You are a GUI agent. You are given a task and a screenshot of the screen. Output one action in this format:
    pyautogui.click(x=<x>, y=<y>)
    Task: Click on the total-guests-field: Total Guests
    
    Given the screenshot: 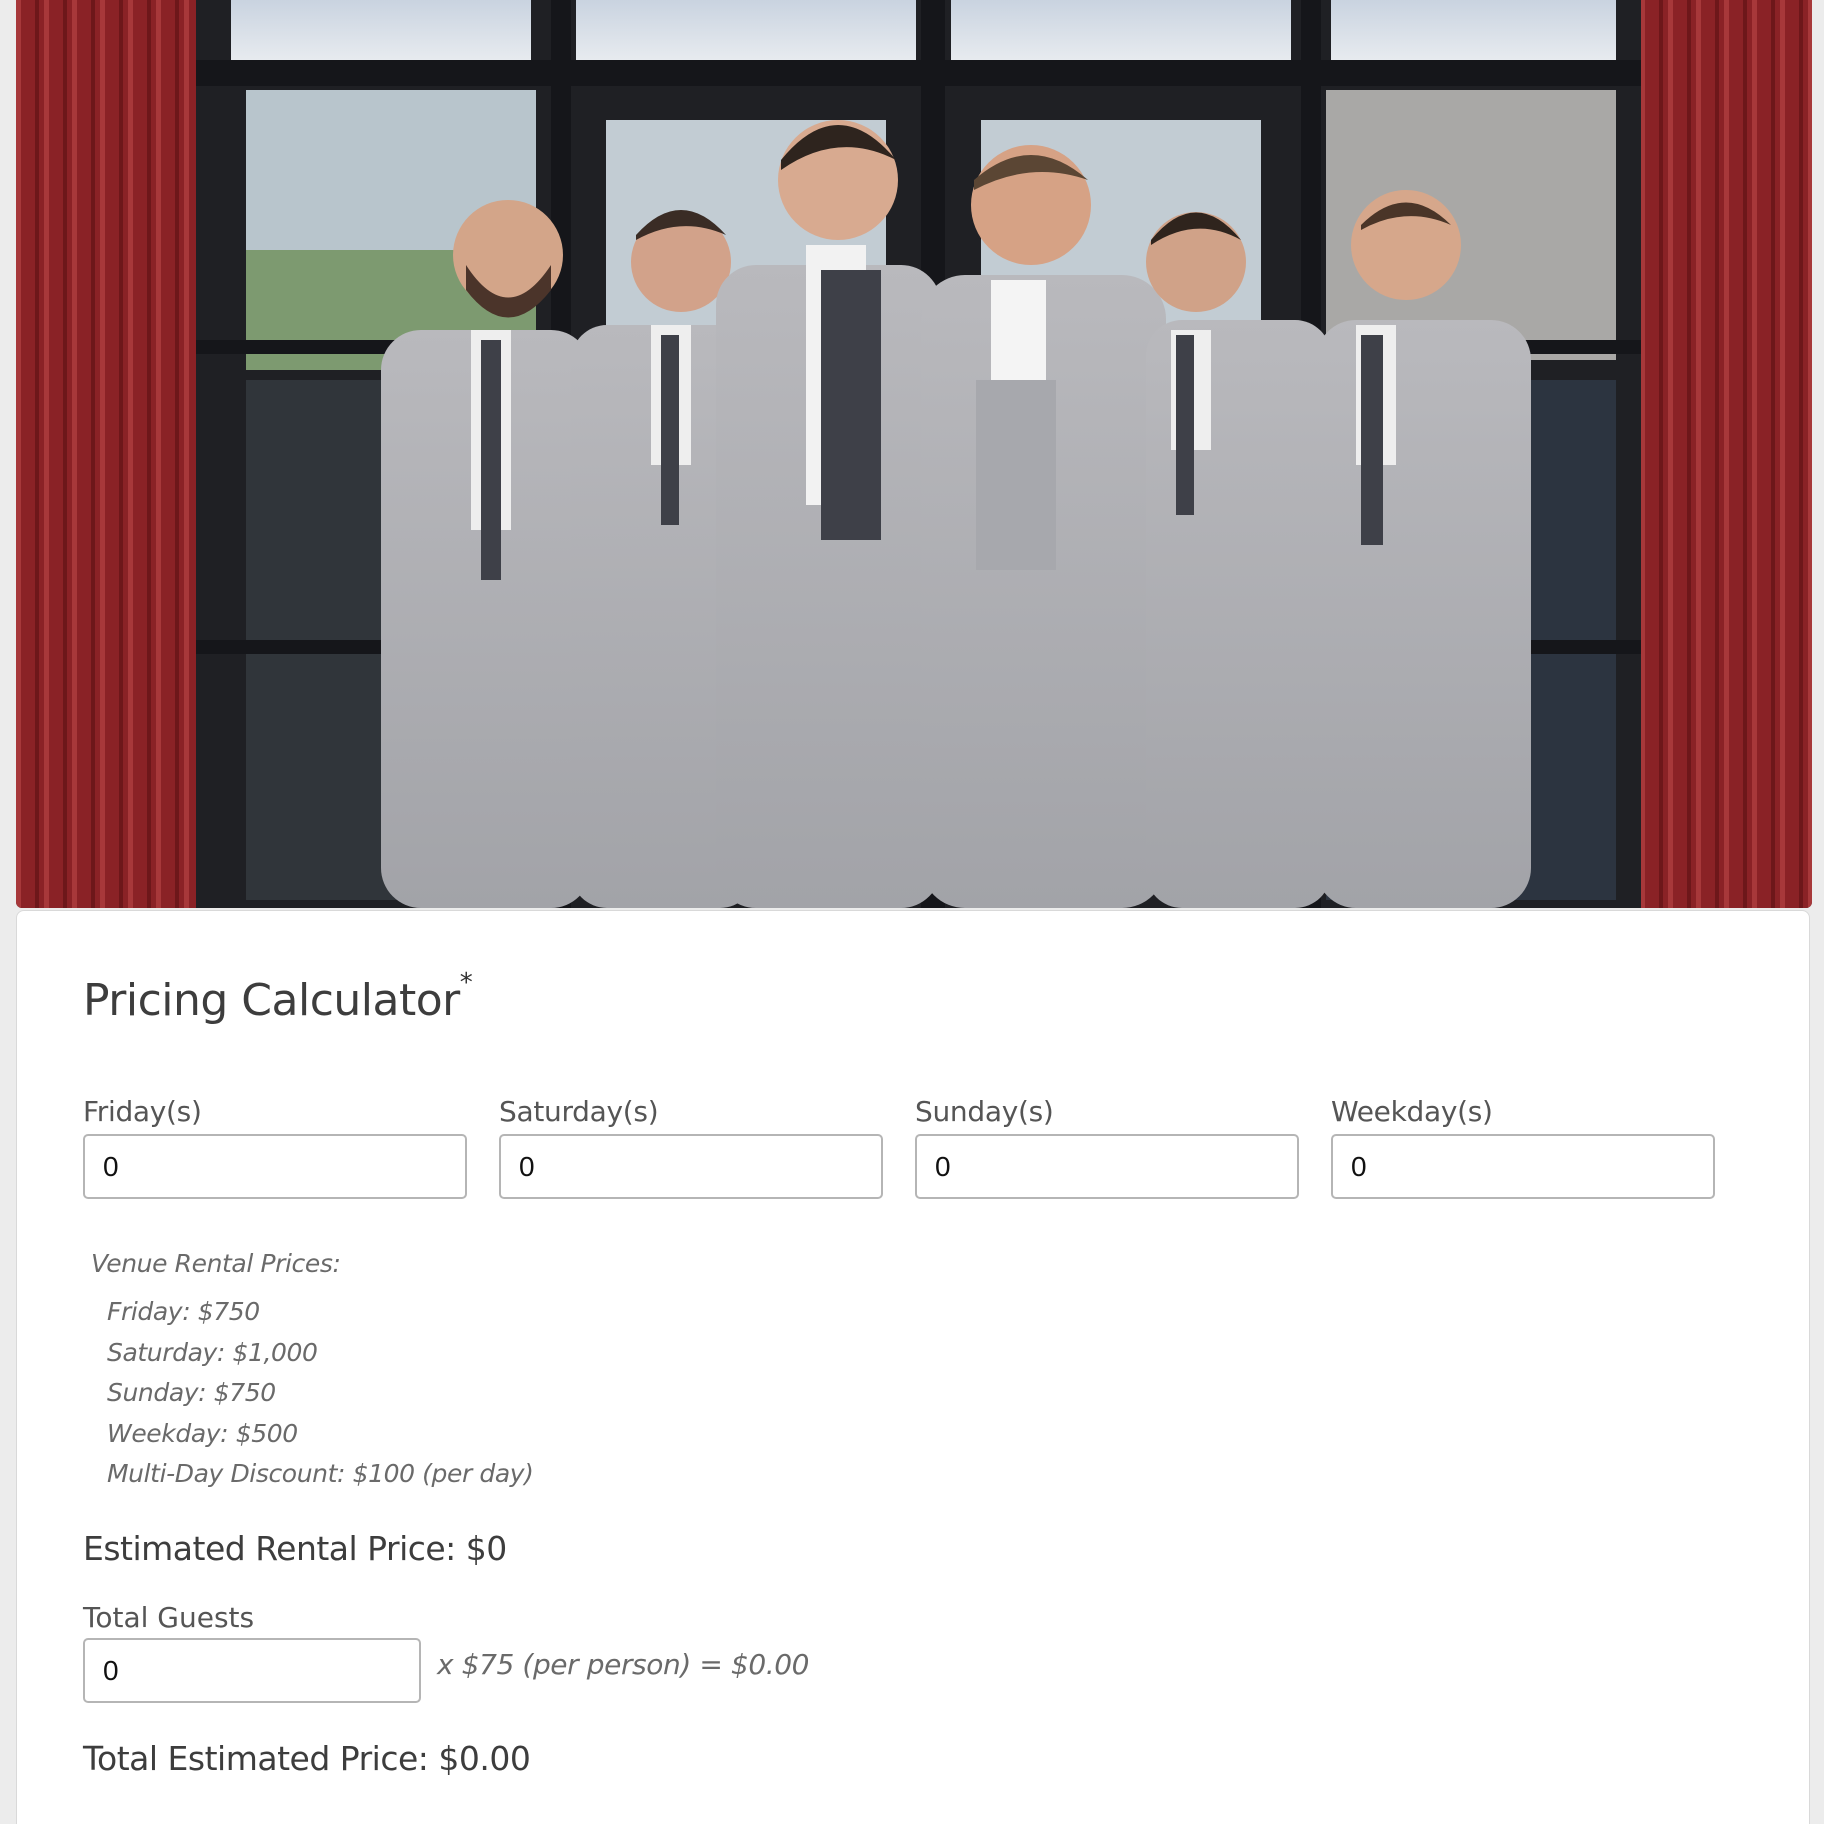 What is the action you would take?
    pyautogui.click(x=252, y=1652)
    